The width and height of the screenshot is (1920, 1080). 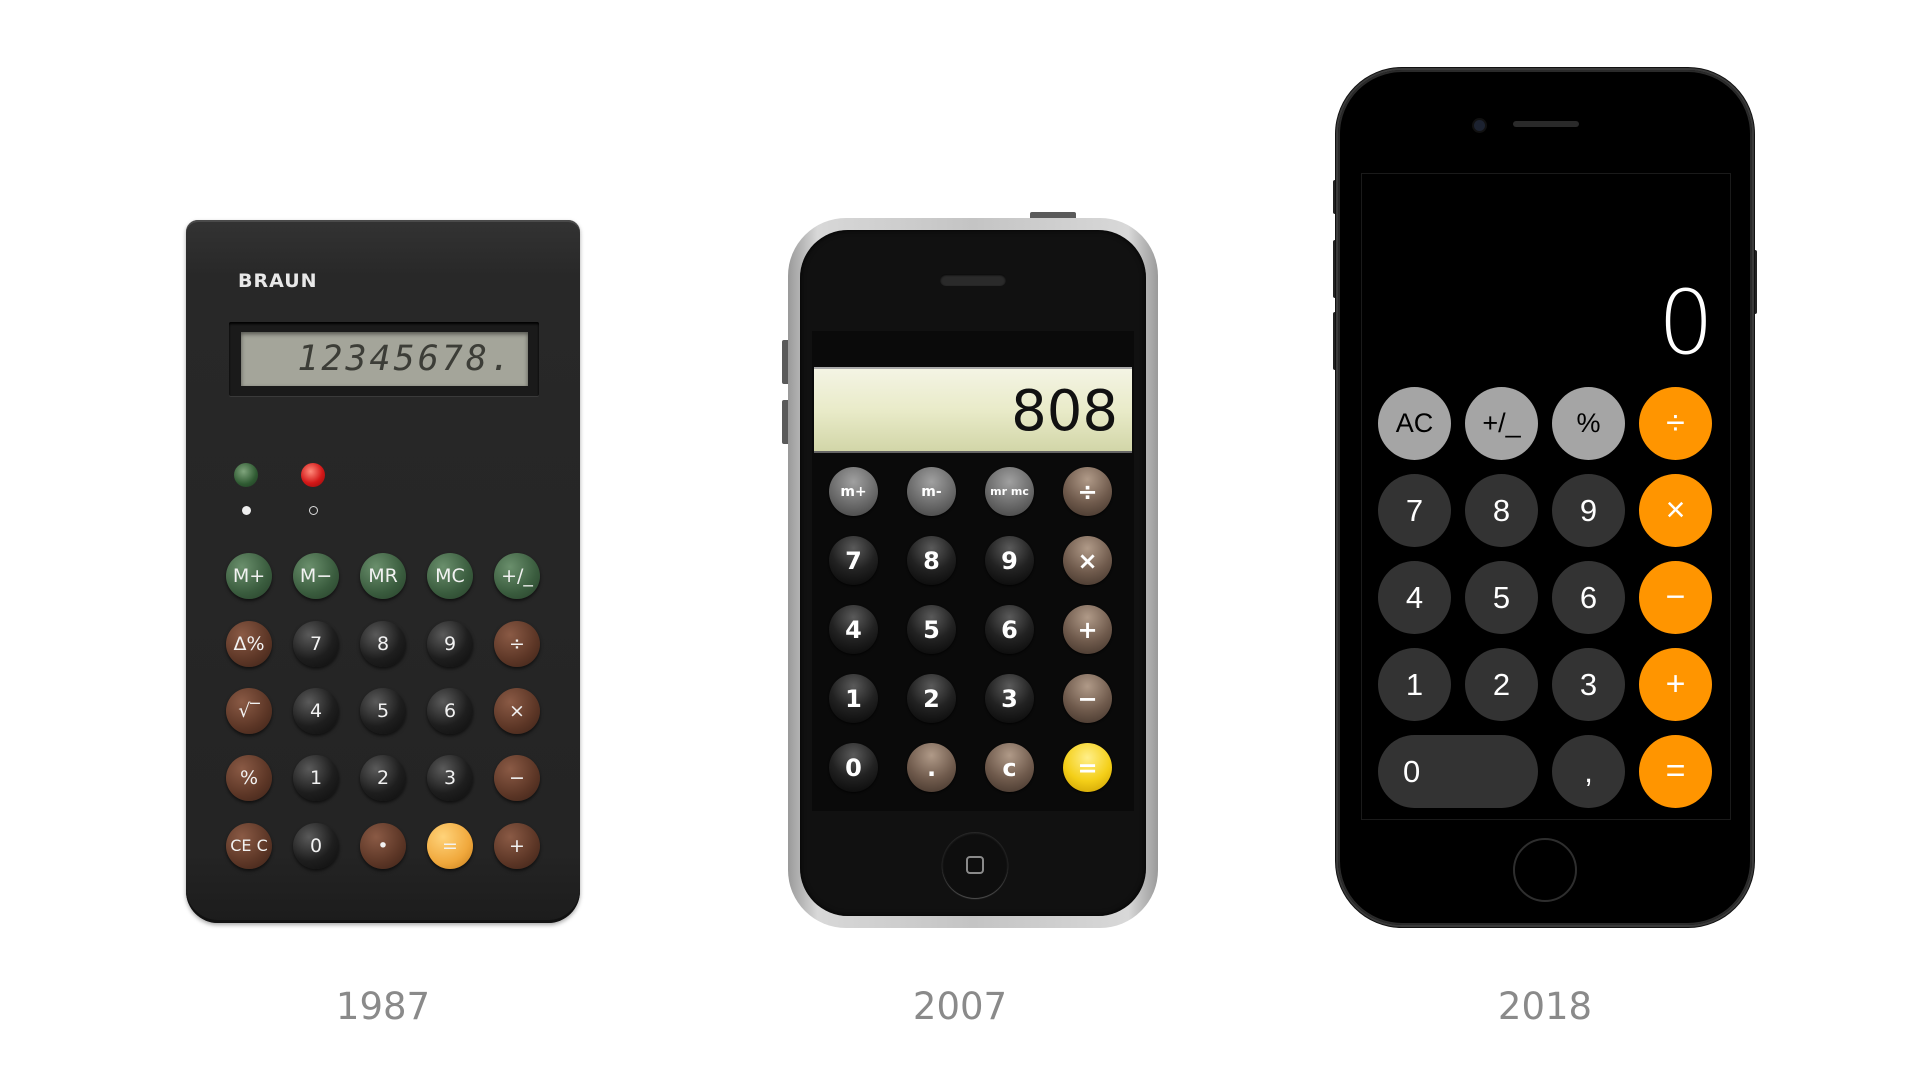 What do you see at coordinates (853, 767) in the screenshot?
I see `ip07-key-0: 0` at bounding box center [853, 767].